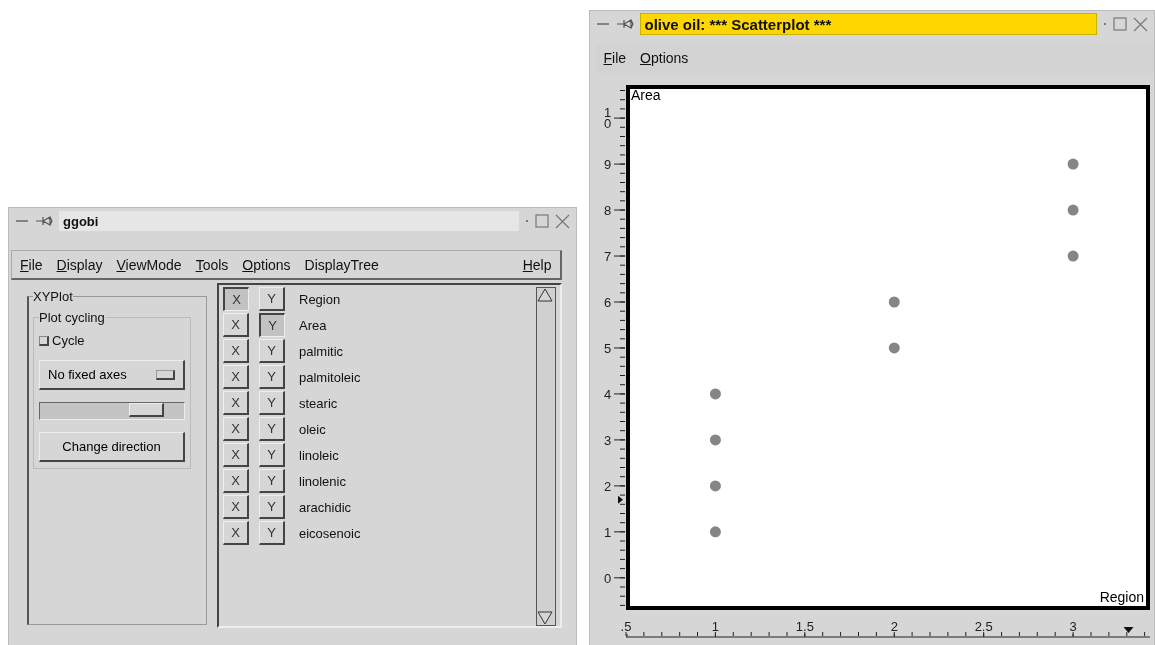  What do you see at coordinates (1121, 597) in the screenshot?
I see `x-axis-label: Region` at bounding box center [1121, 597].